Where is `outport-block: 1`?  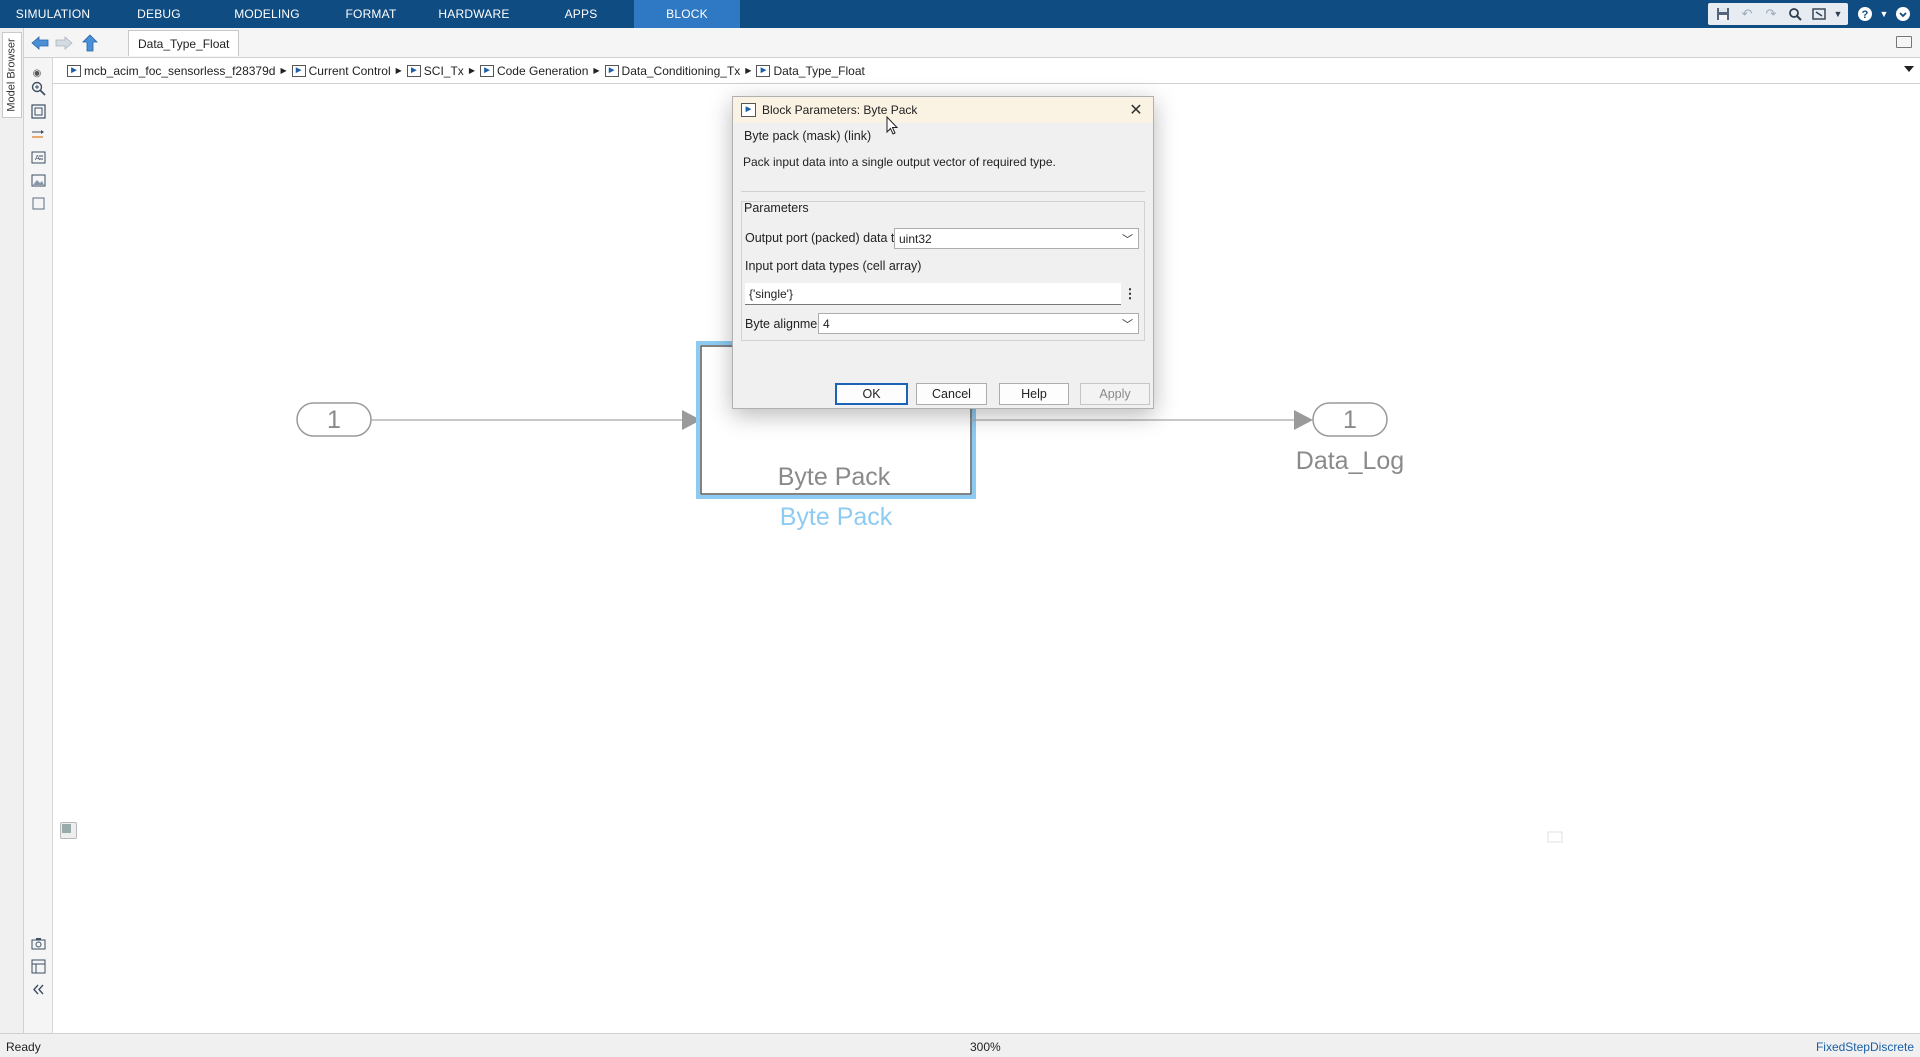
outport-block: 1 is located at coordinates (1350, 419).